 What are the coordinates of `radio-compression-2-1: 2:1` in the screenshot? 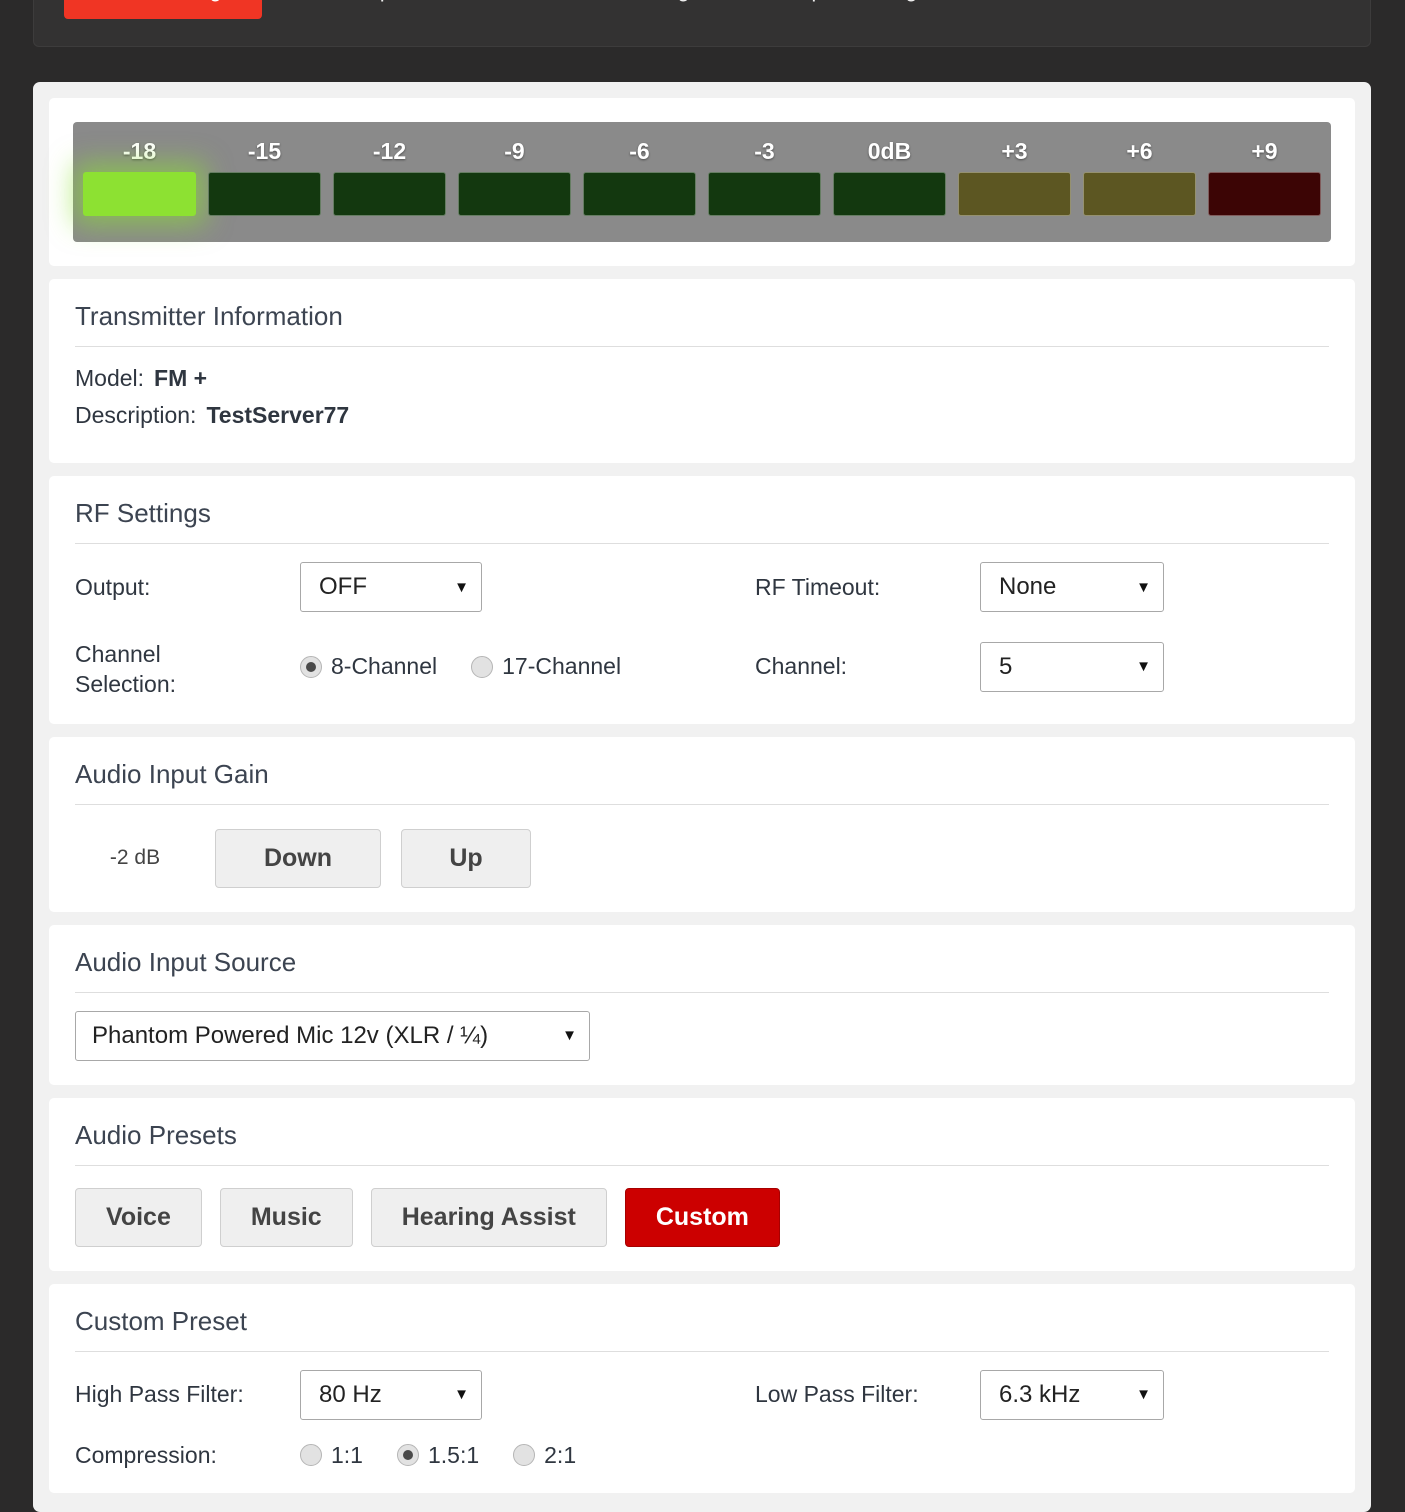 It's located at (544, 1455).